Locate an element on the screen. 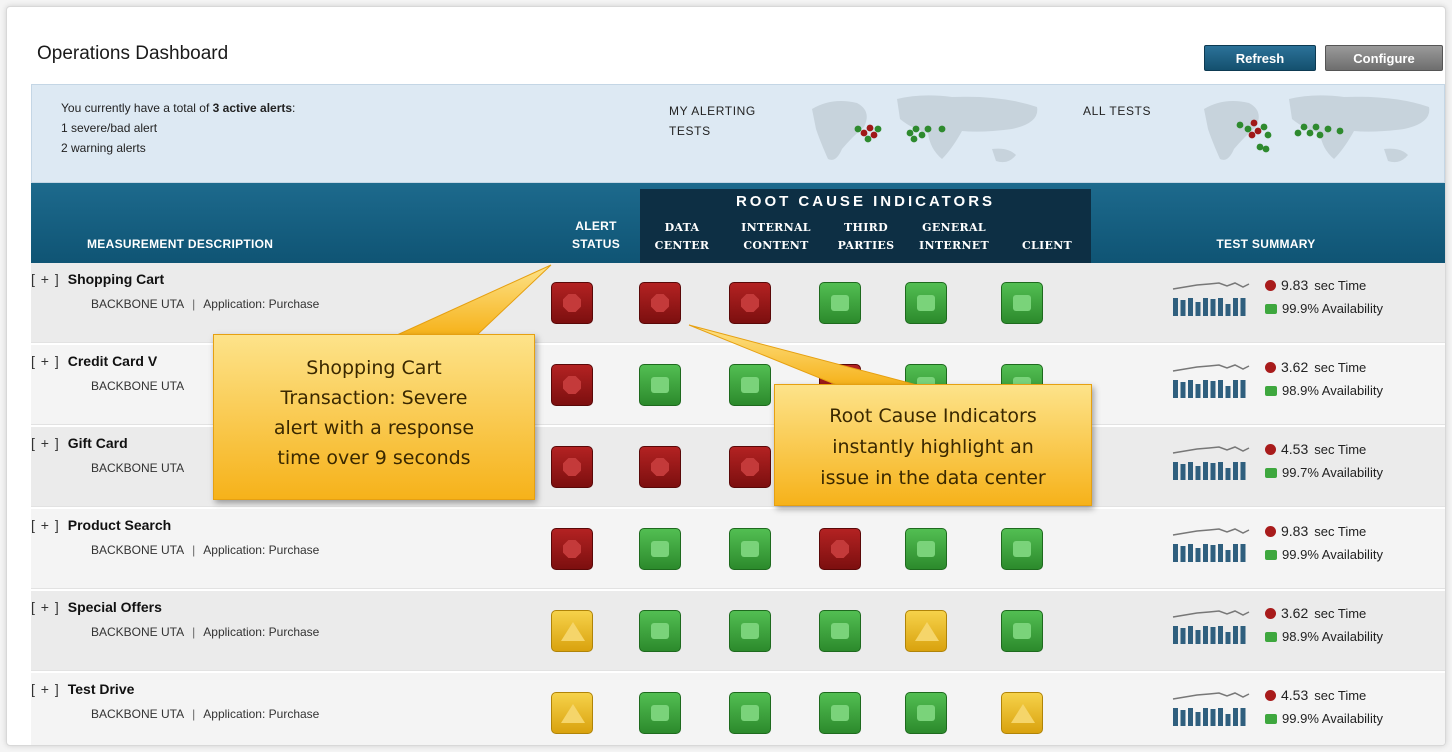 The image size is (1452, 752). callout-line: Shopping Cart is located at coordinates (374, 368).